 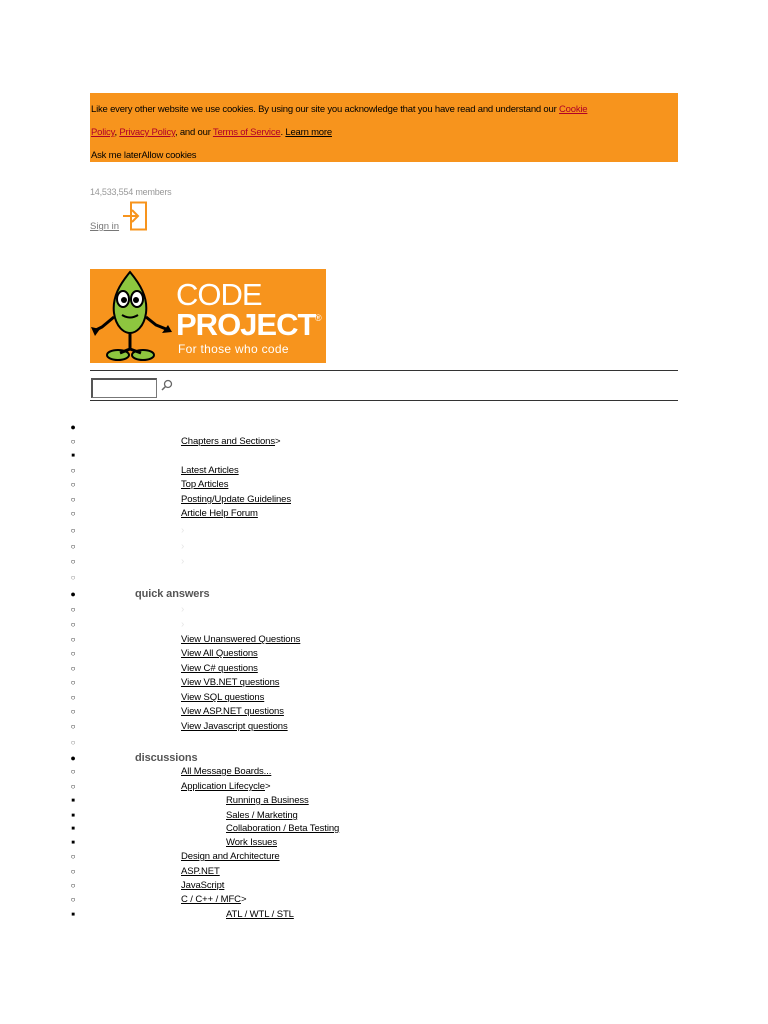 What do you see at coordinates (166, 758) in the screenshot?
I see `discussions-label: discussions` at bounding box center [166, 758].